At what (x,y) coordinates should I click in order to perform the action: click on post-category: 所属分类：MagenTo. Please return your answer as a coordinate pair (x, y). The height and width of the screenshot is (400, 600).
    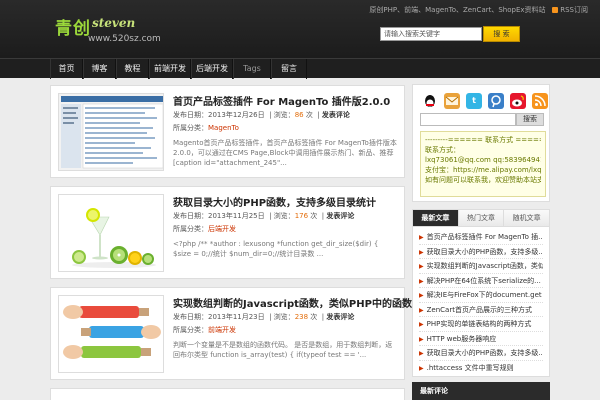
    Looking at the image, I should click on (206, 128).